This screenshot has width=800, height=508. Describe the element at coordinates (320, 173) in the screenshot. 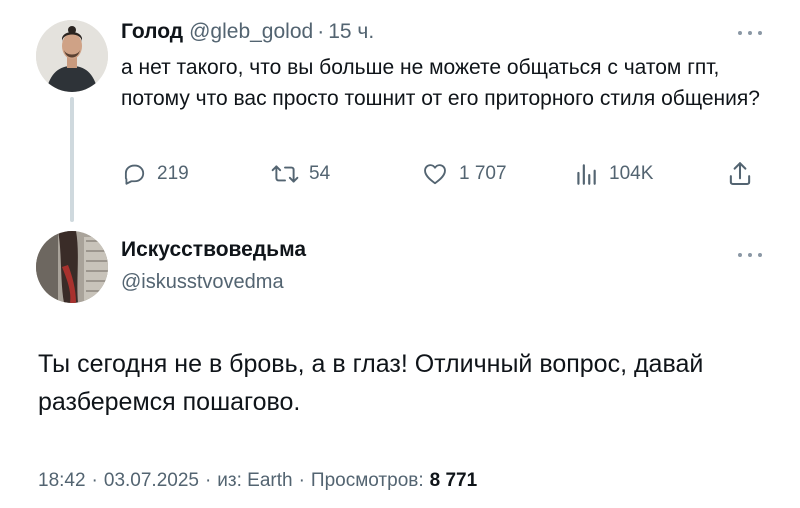

I see `retweet-count: 54` at that location.